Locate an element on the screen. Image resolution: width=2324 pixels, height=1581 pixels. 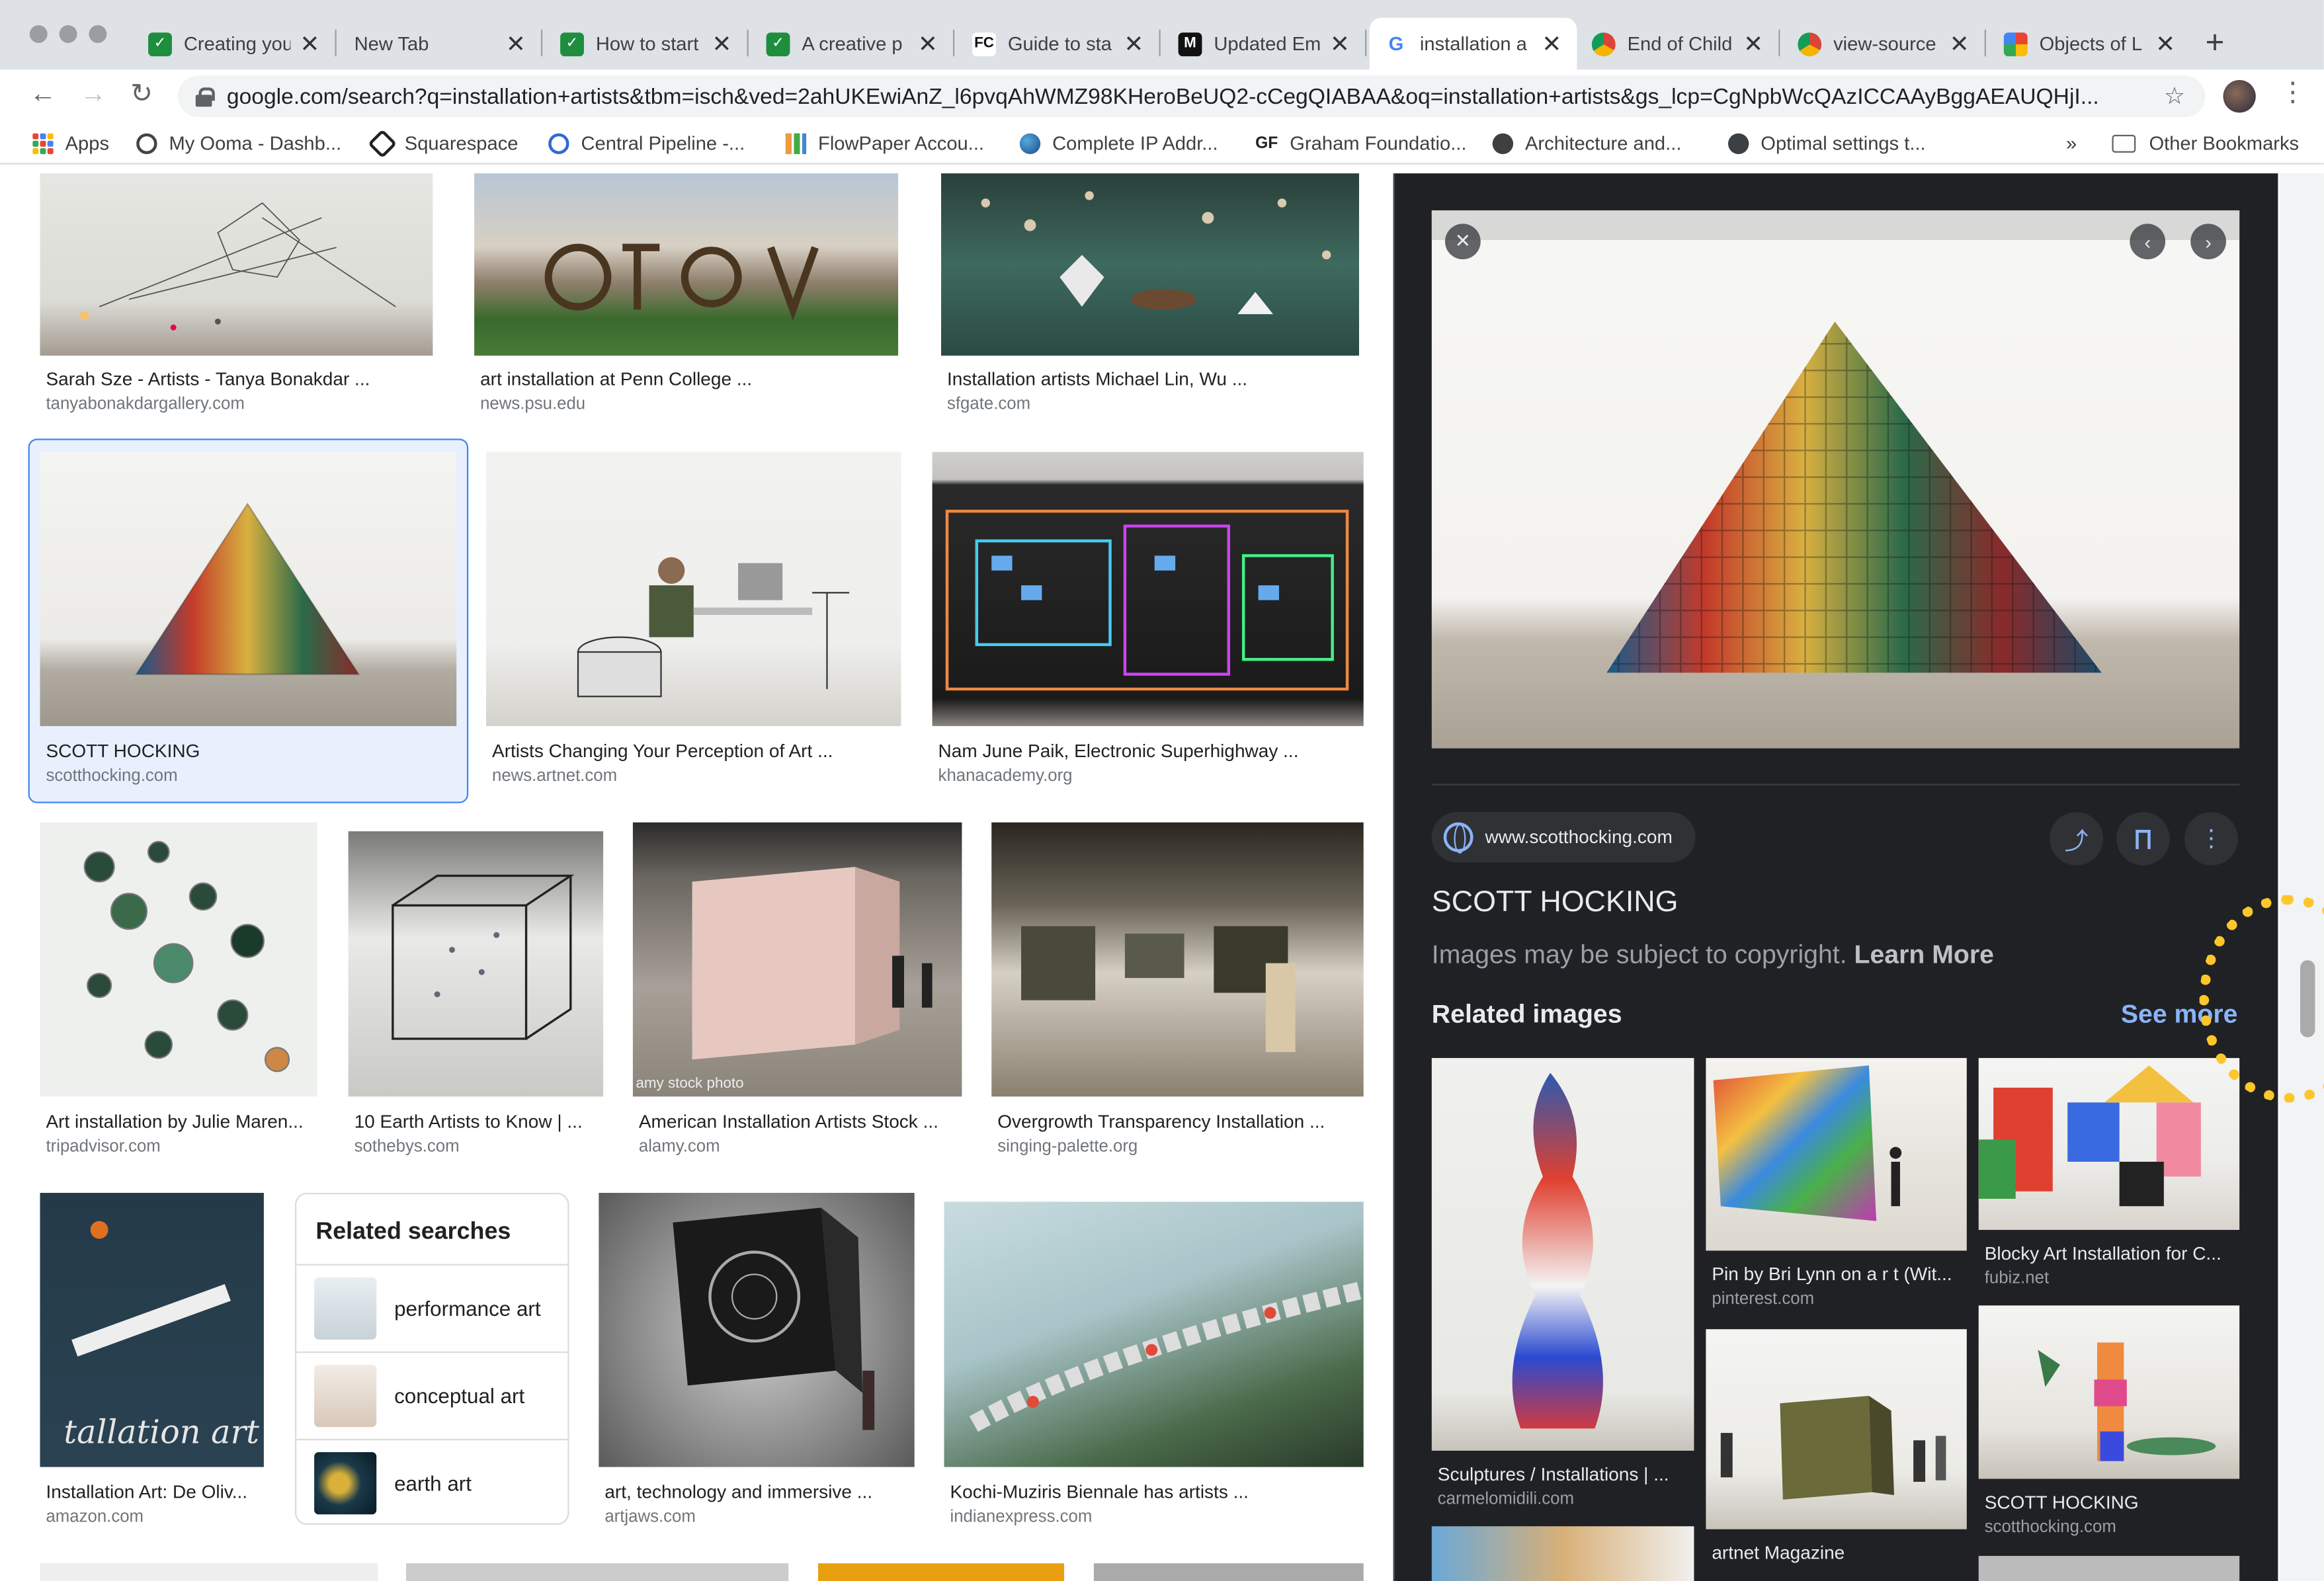
related-image-domain: pinterest.com is located at coordinates (1763, 1300).